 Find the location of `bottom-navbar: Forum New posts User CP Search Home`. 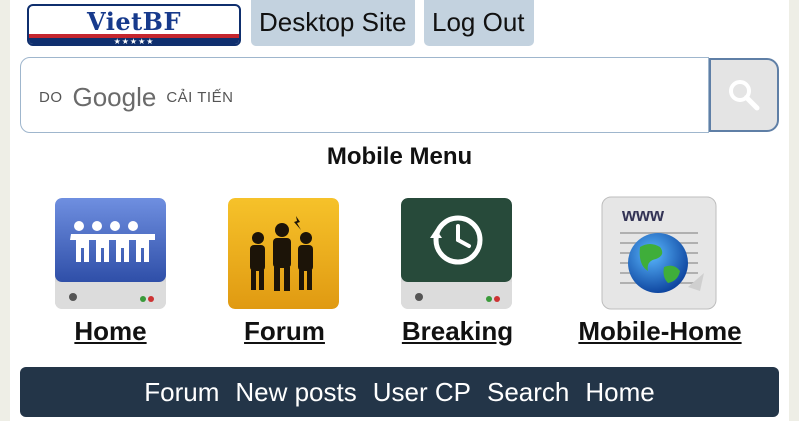

bottom-navbar: Forum New posts User CP Search Home is located at coordinates (399, 392).